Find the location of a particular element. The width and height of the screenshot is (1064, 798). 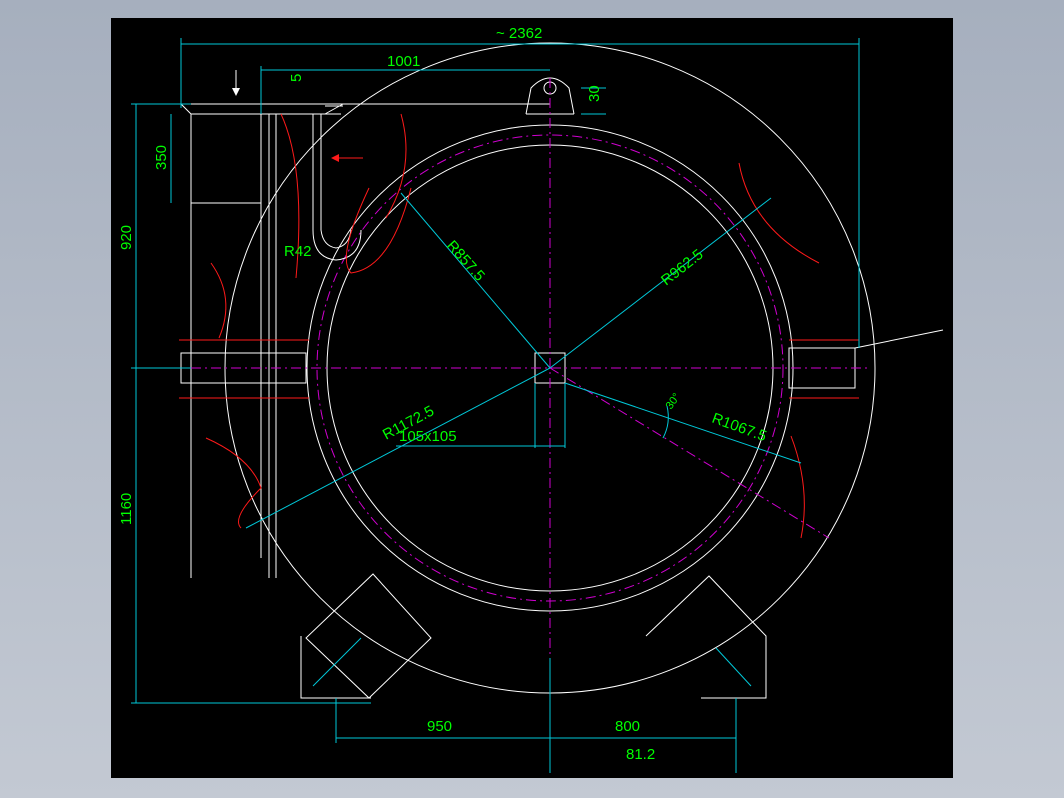

side-bosses is located at coordinates (561, 364).